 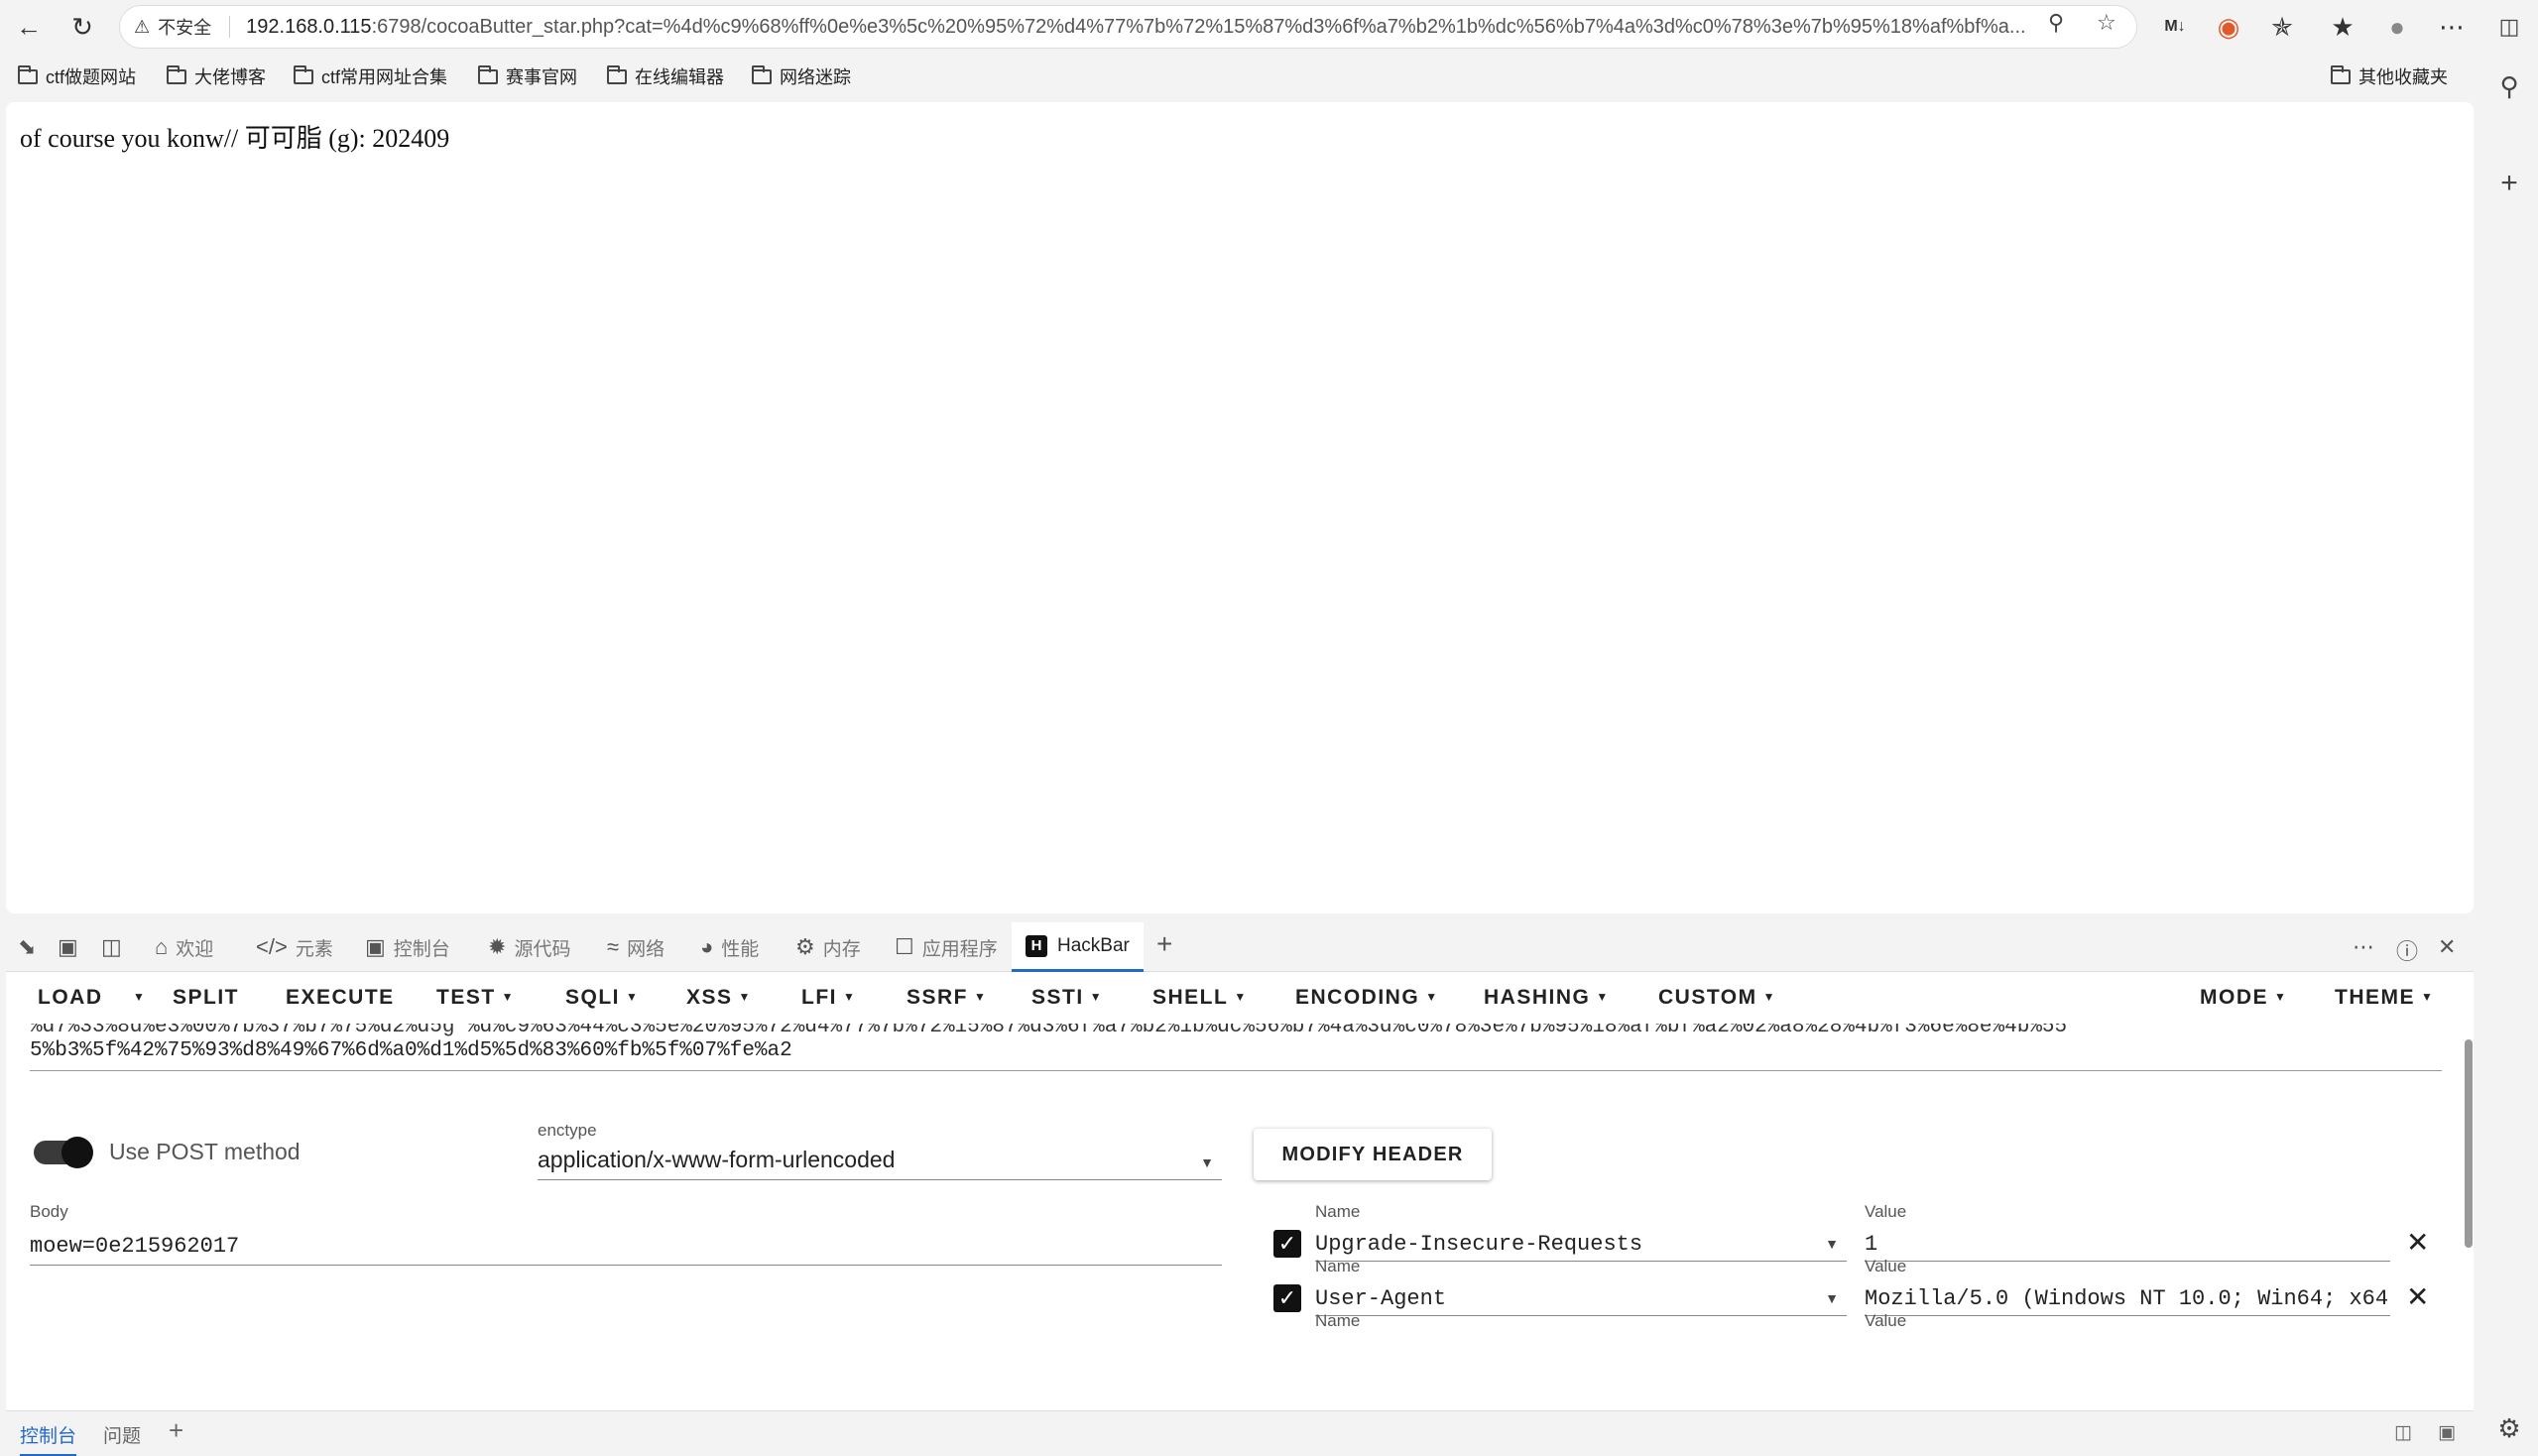 I want to click on drawer-tab-console: 控制台, so click(x=48, y=1438).